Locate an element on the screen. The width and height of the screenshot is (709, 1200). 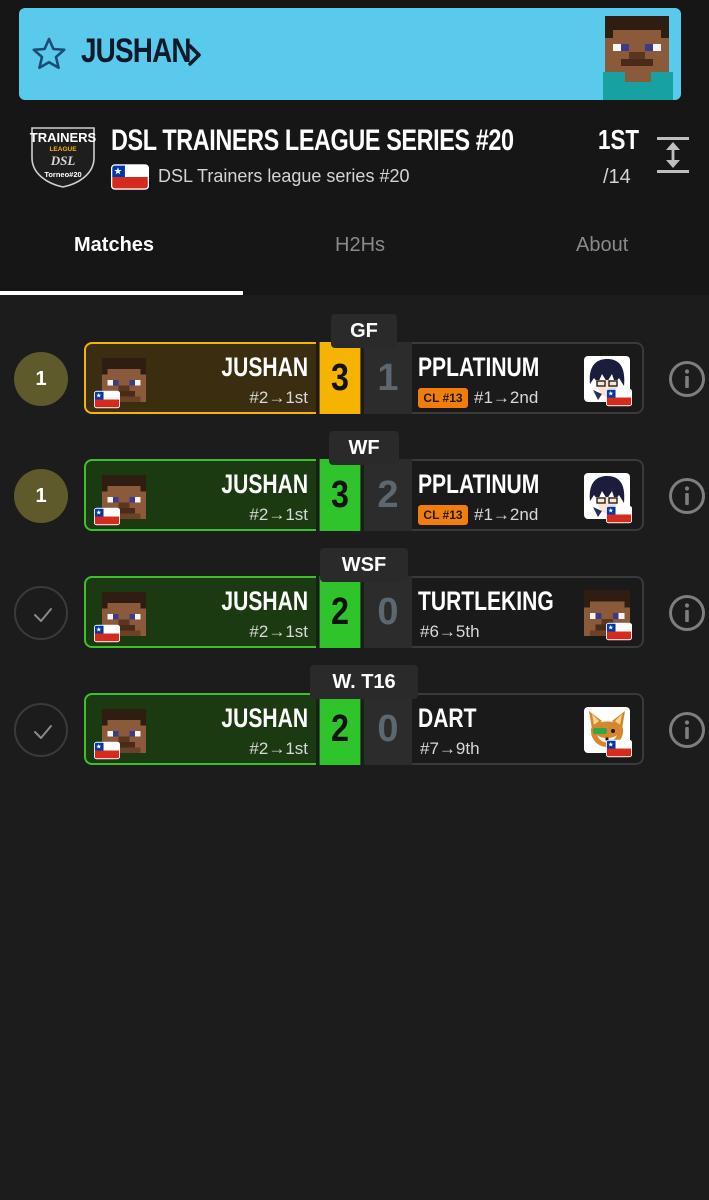
tournament-title: DSL TRAINERS LEAGUE SERIES #20 is located at coordinates (312, 141).